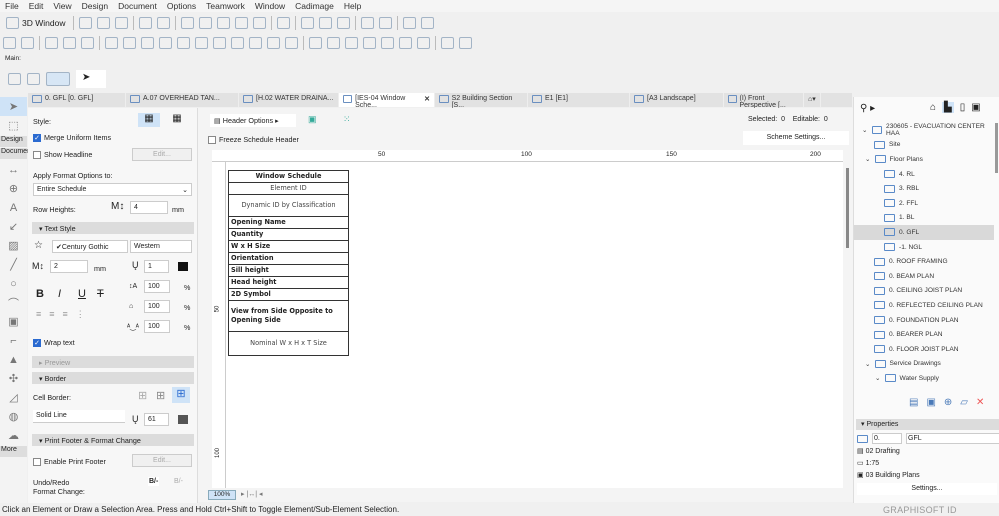  I want to click on apply-to-select: Entire Schedule ⌄, so click(112, 189).